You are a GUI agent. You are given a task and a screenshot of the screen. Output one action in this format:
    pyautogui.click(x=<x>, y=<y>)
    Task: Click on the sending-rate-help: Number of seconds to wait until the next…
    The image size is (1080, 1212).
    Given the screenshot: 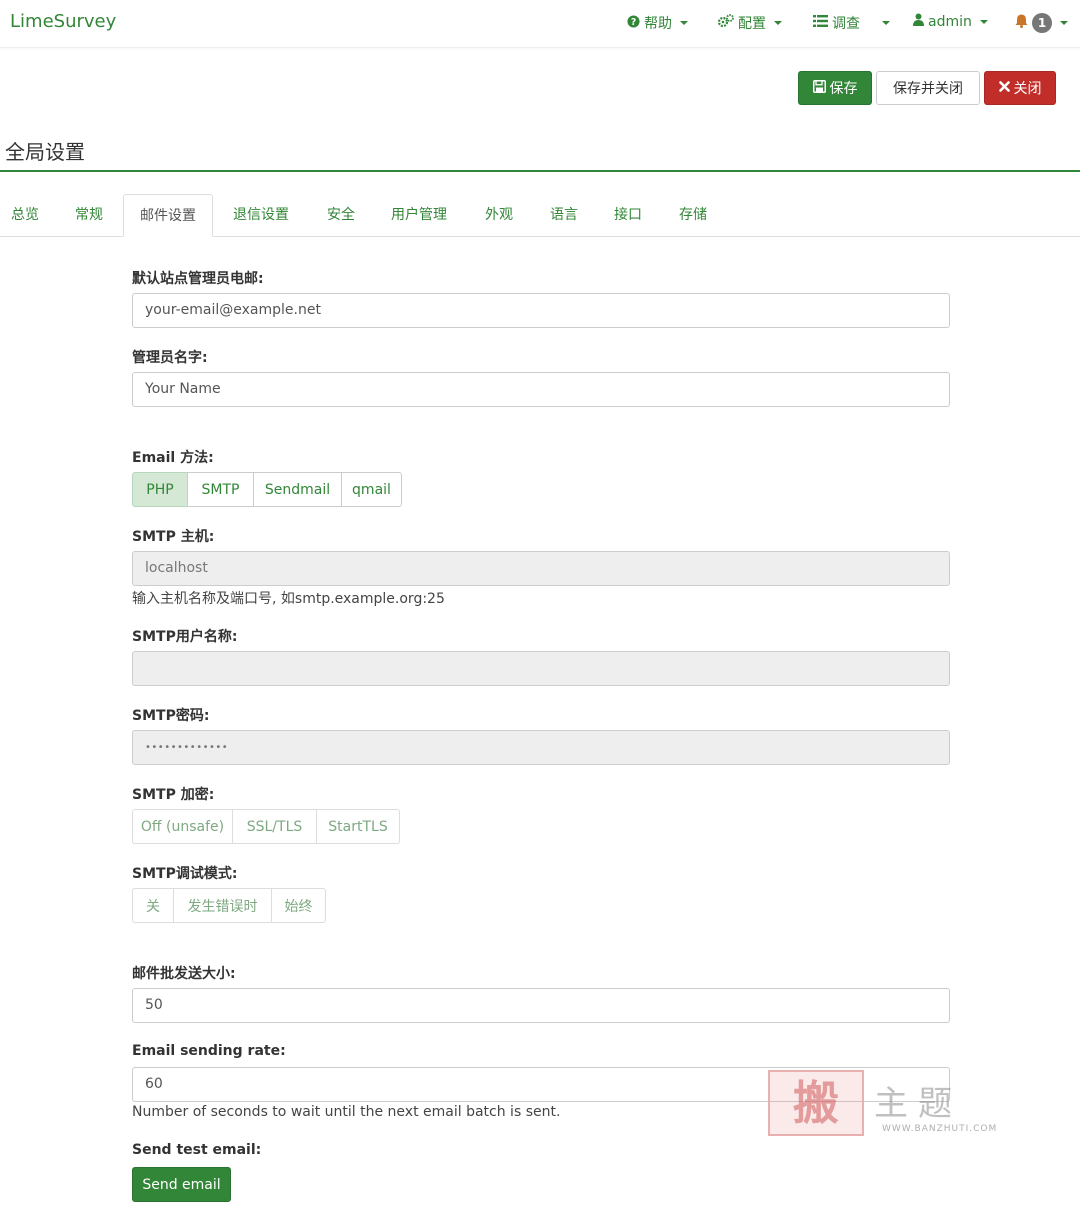 What is the action you would take?
    pyautogui.click(x=346, y=1112)
    